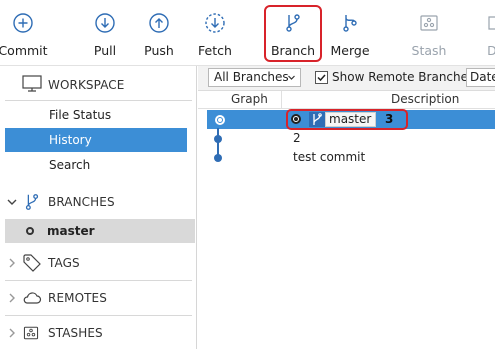 This screenshot has width=495, height=349. I want to click on show-remote-label: Show Remote Branches, so click(403, 77).